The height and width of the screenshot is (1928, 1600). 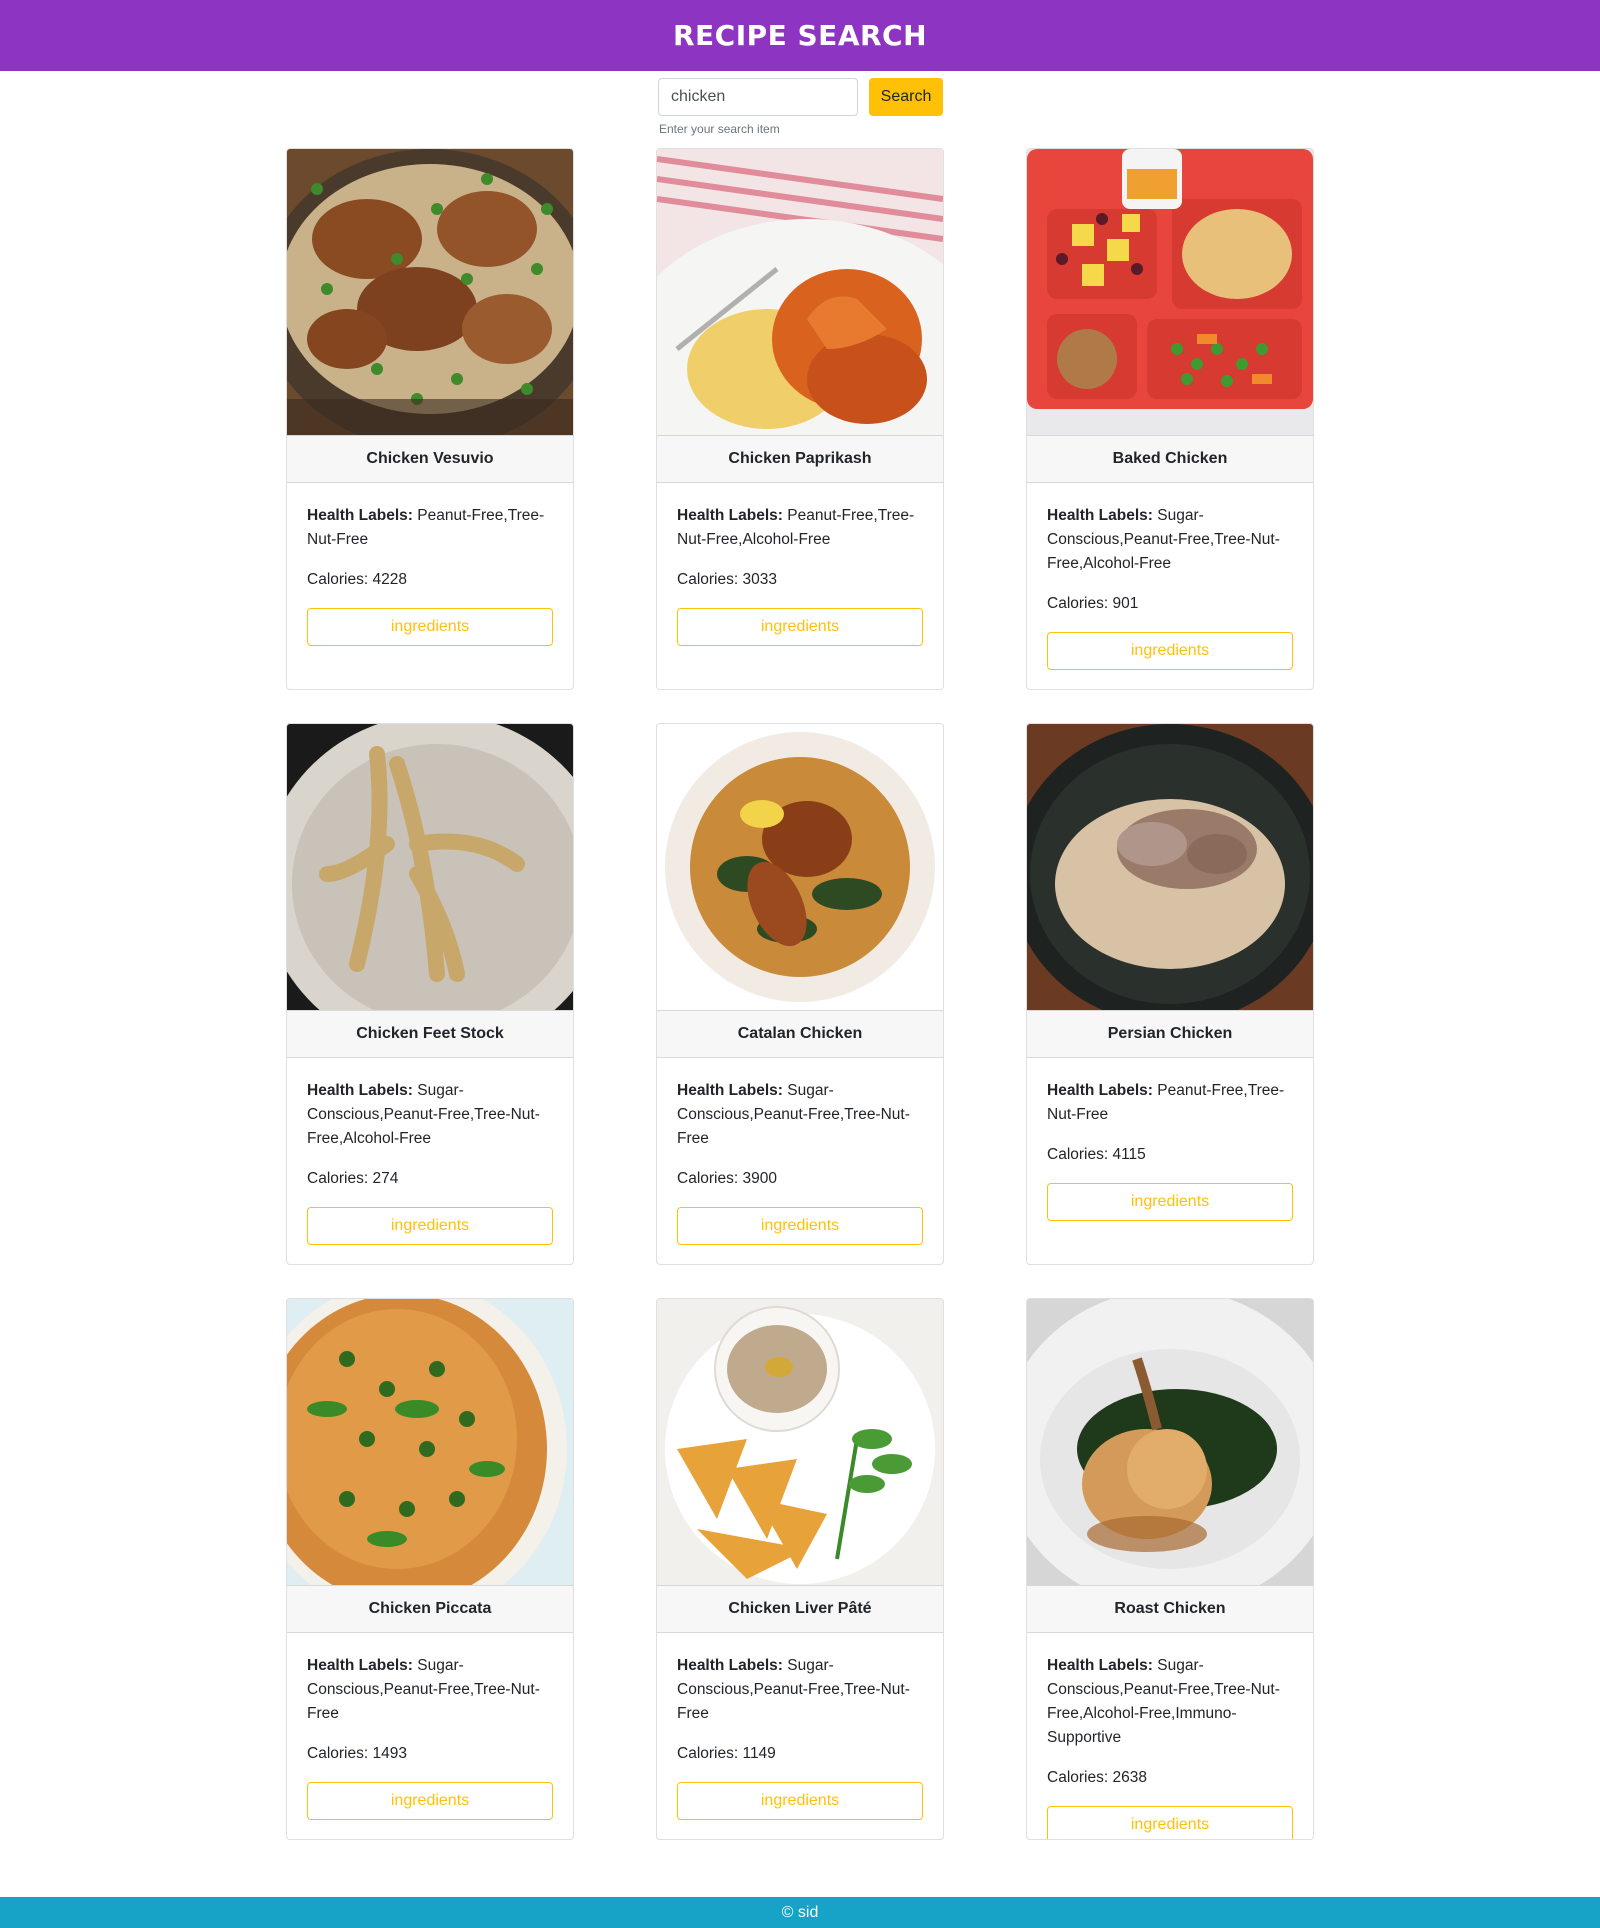 What do you see at coordinates (1129, 1777) in the screenshot?
I see `calories-value: 2638` at bounding box center [1129, 1777].